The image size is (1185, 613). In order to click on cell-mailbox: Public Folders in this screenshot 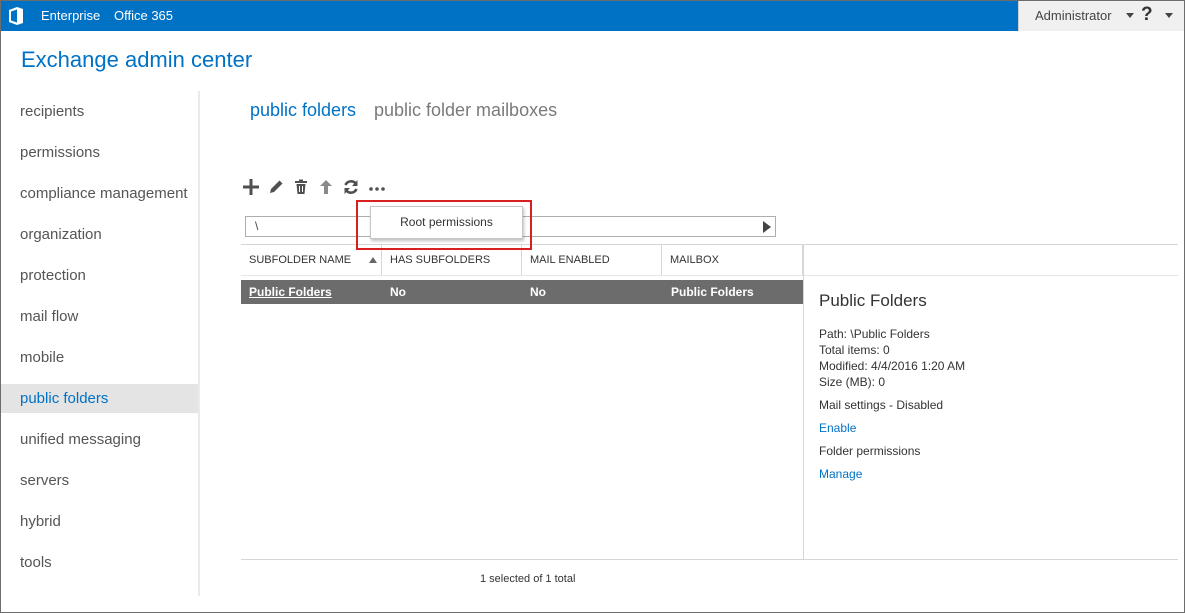, I will do `click(712, 292)`.